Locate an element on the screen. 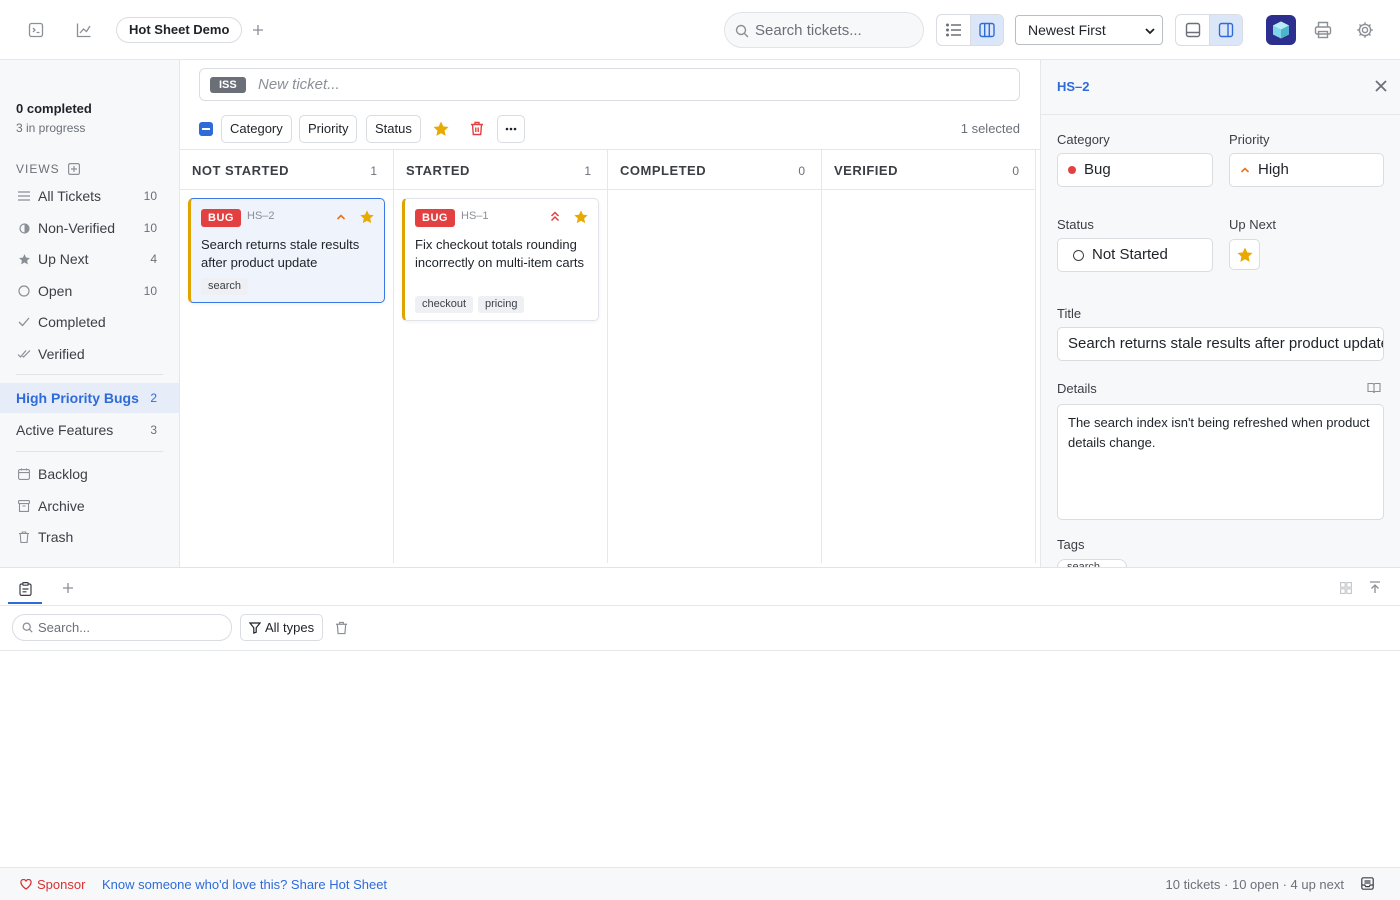  sidebar-item-label: Archive is located at coordinates (61, 506).